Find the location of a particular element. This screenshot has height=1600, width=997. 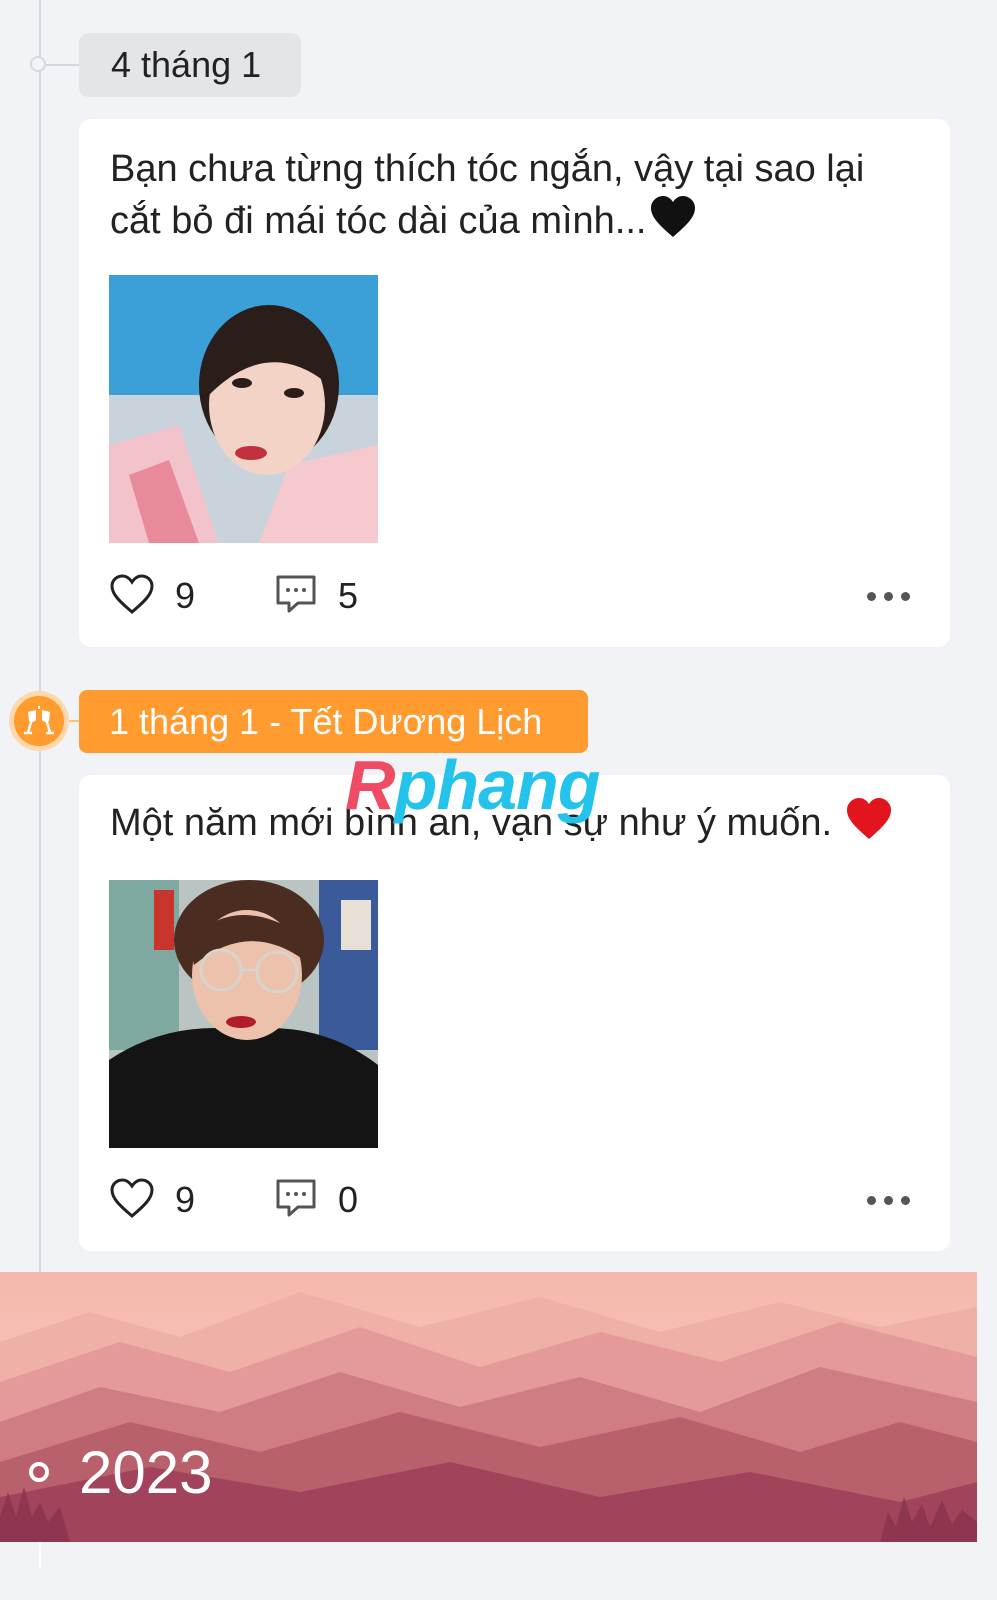

timeline-year-node is located at coordinates (39, 1472).